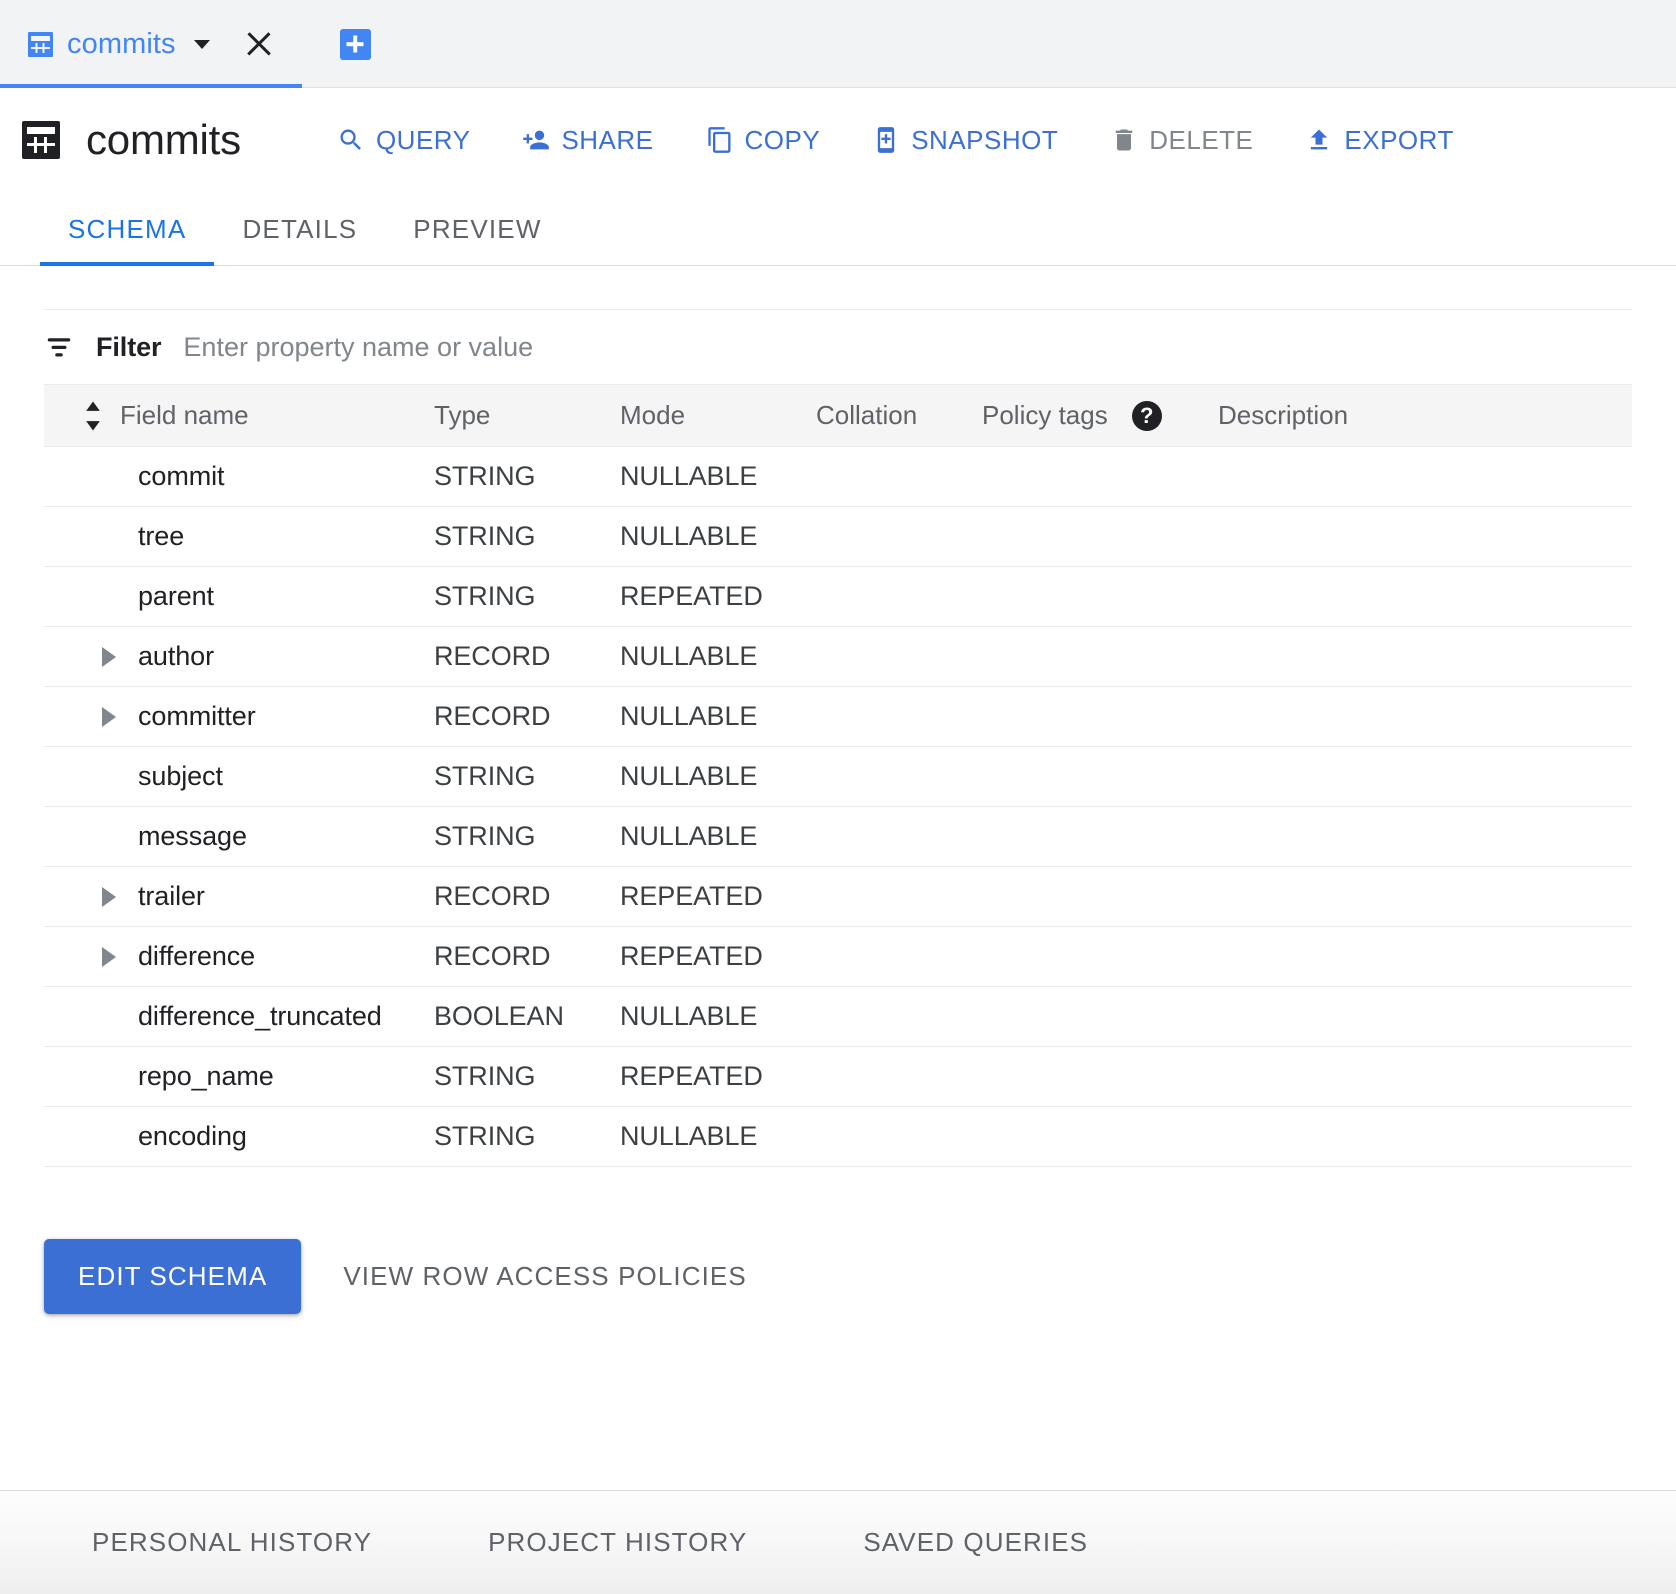 This screenshot has height=1594, width=1676. I want to click on filter-input, so click(907, 347).